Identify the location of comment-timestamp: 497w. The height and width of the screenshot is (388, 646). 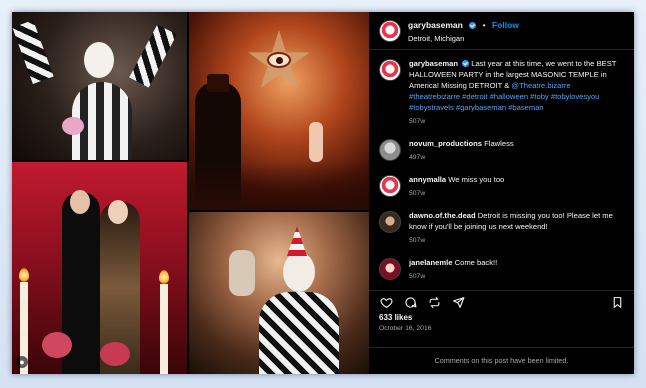
(461, 157).